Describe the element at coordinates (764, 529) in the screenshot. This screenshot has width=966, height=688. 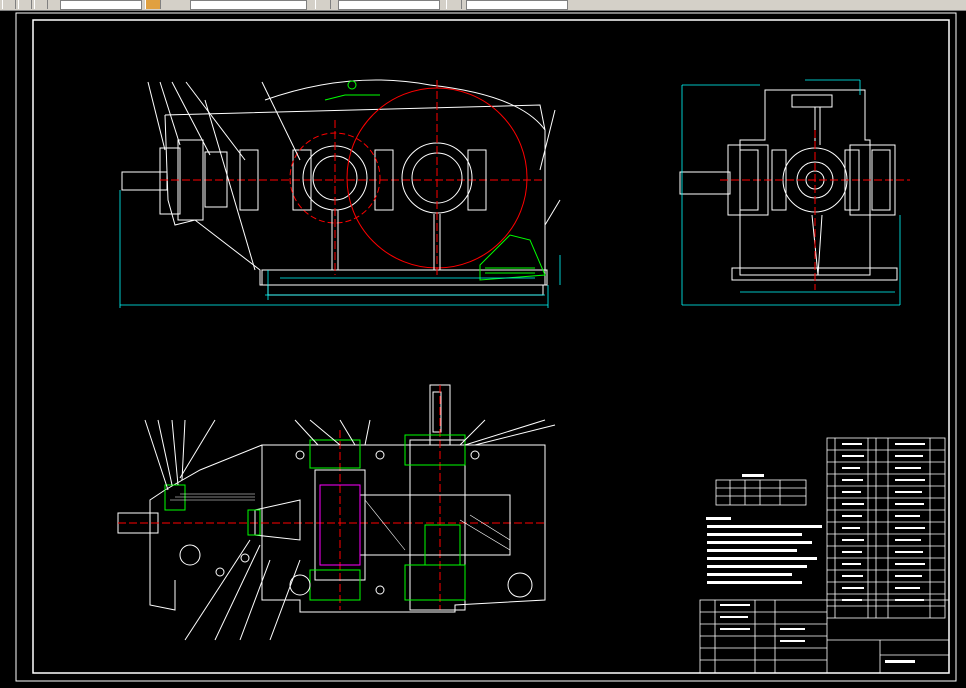
I see `technical-requirements-notes` at that location.